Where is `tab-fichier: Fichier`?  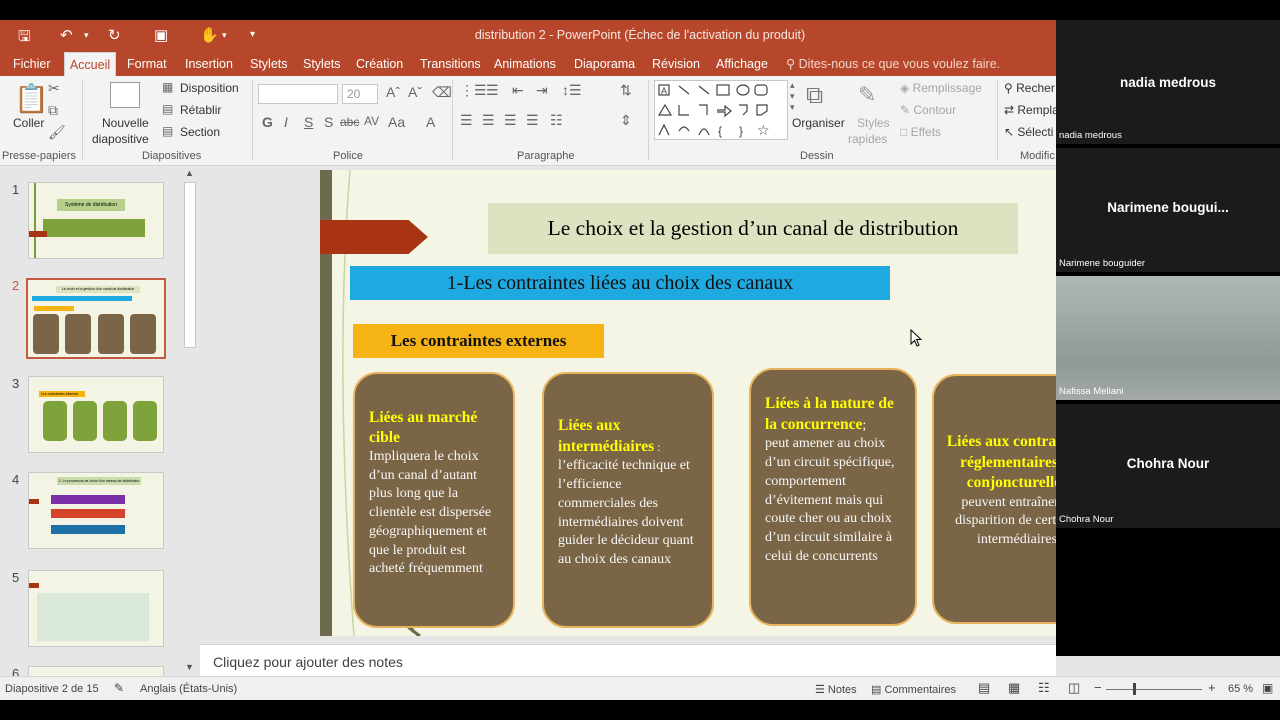 tab-fichier: Fichier is located at coordinates (32, 64).